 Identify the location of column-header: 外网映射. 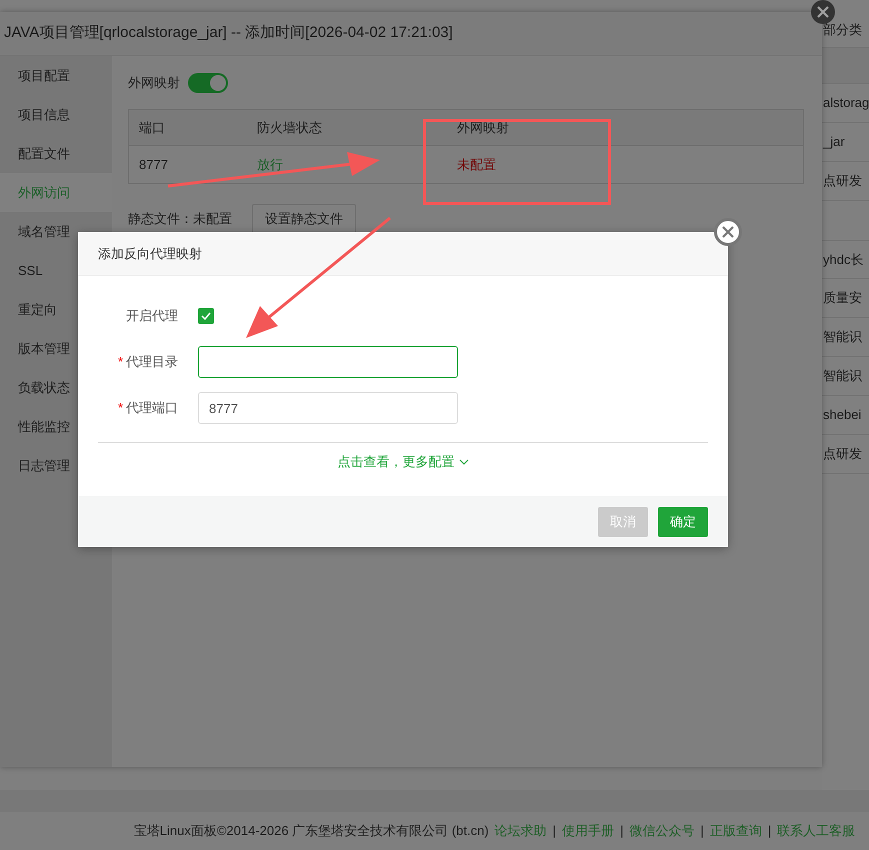
(483, 127).